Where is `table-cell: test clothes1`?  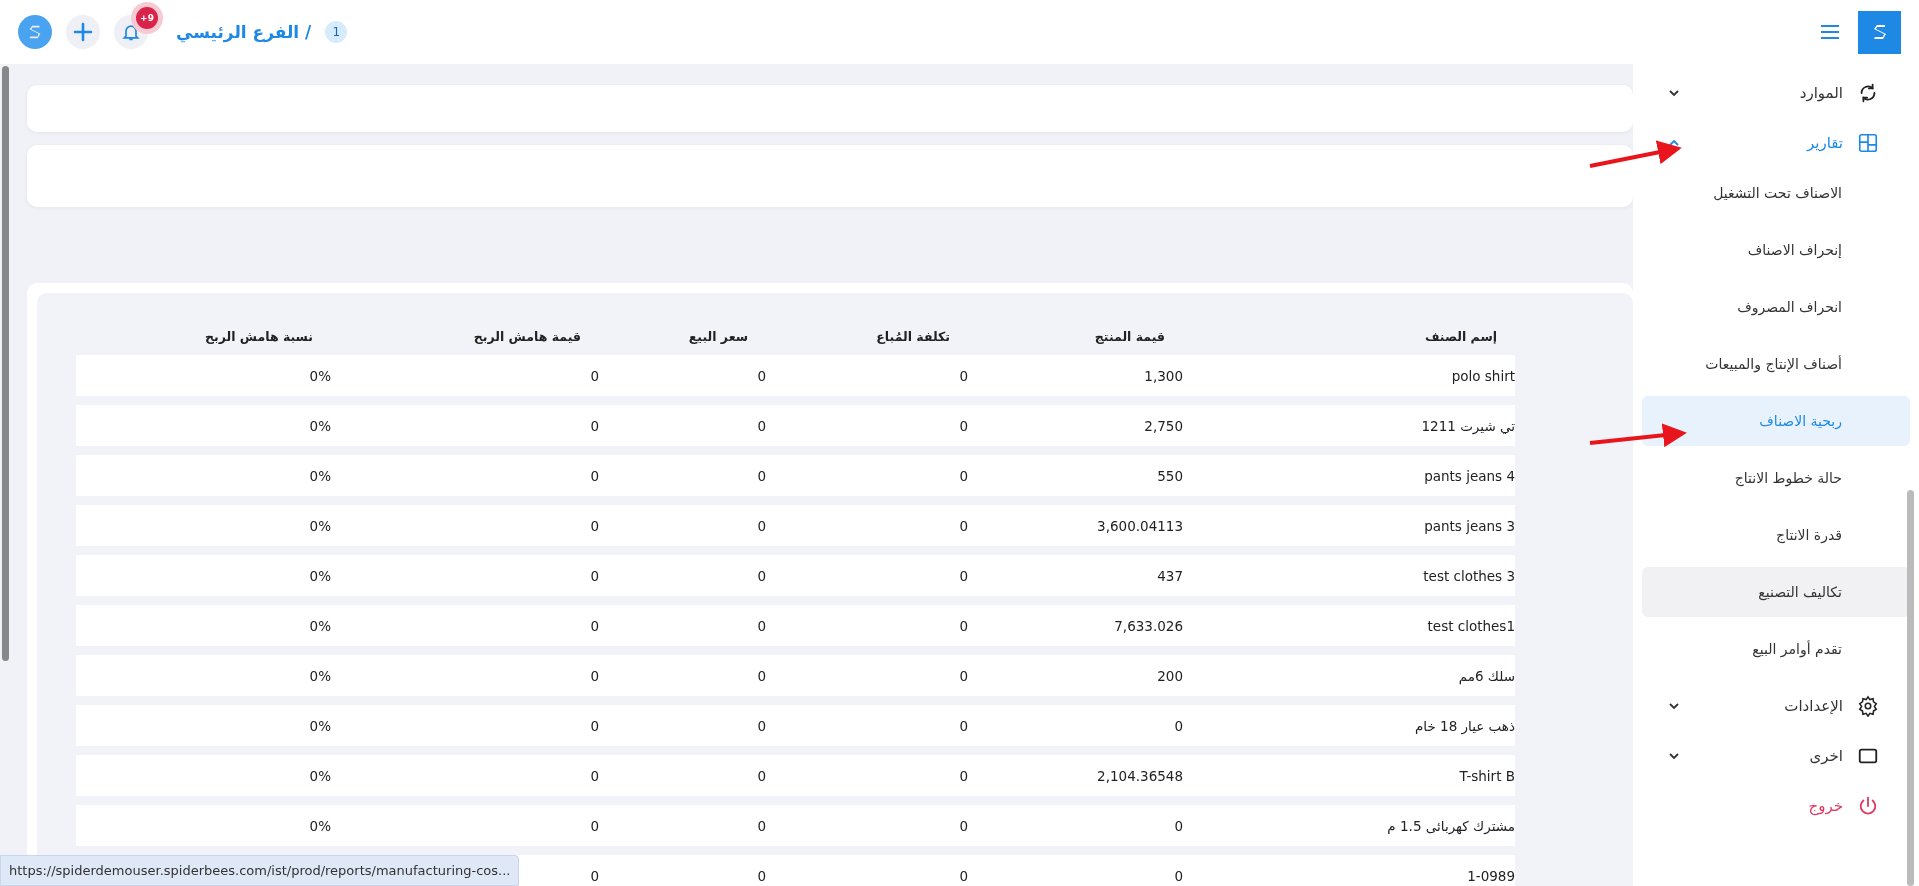 table-cell: test clothes1 is located at coordinates (1471, 625).